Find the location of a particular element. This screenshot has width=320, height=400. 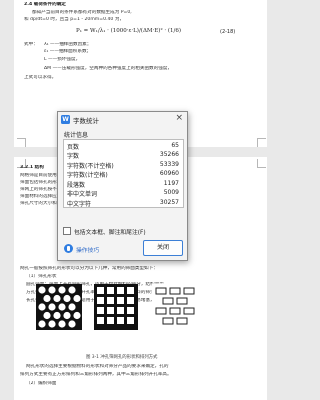

stat-row-chars-with-spaces: 字符数(计空格) 60960 is located at coordinates (123, 174).